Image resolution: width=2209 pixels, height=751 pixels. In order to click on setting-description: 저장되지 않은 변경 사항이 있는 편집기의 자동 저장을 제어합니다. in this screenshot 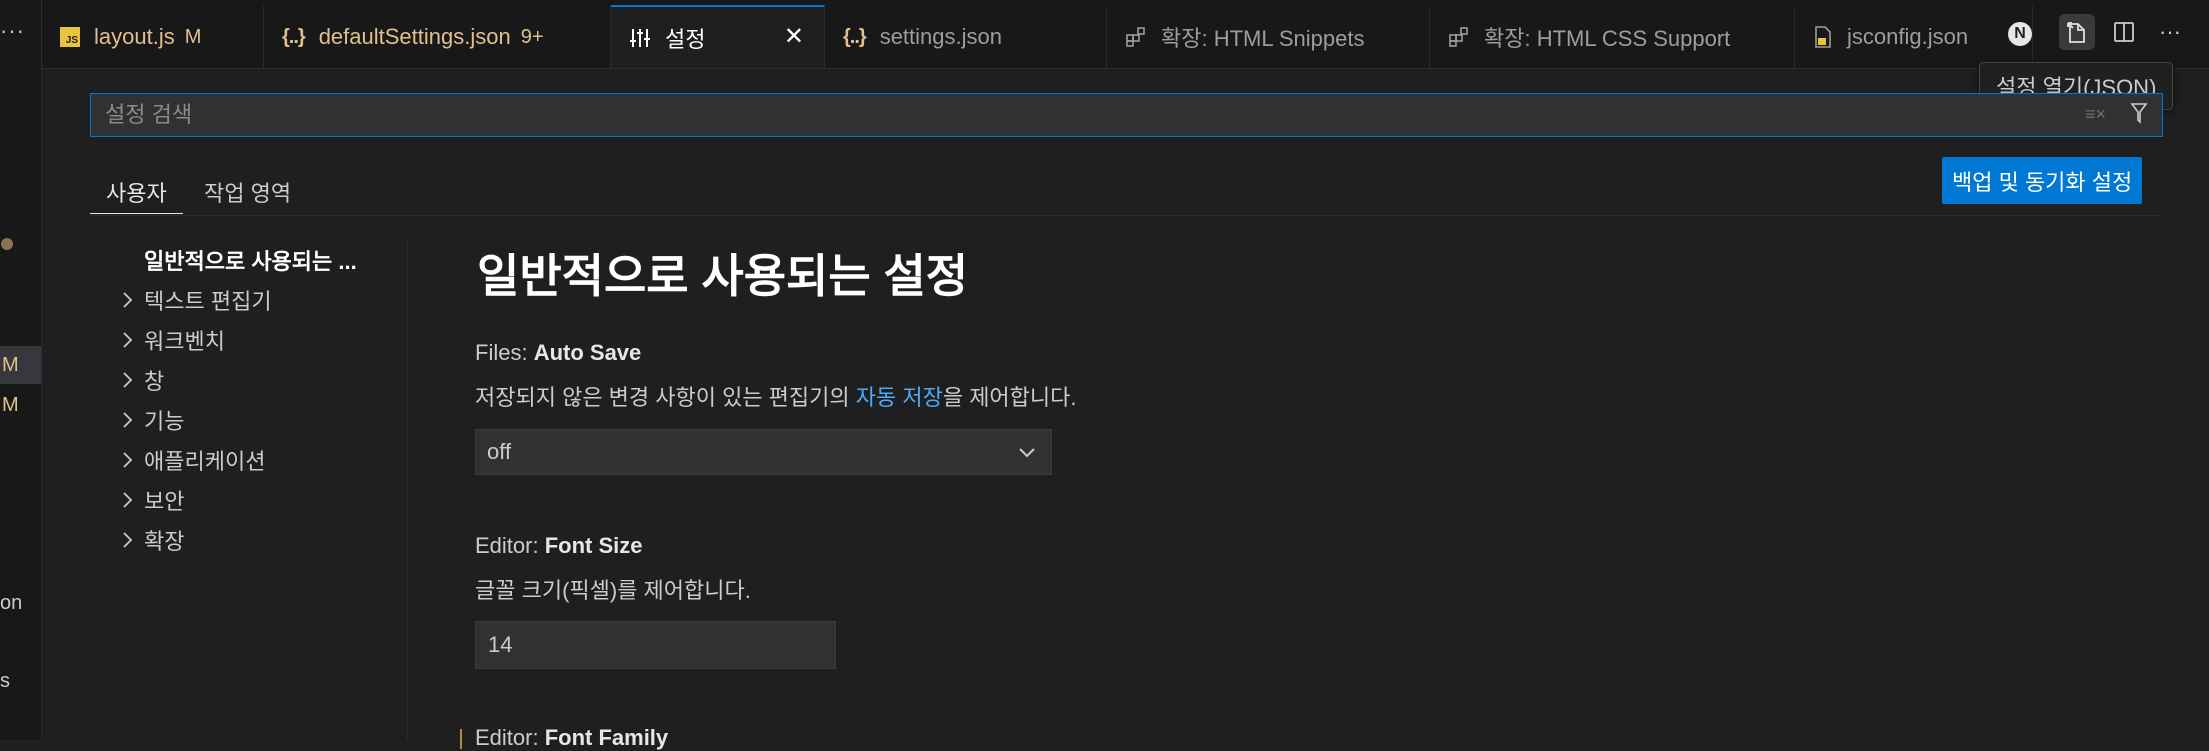, I will do `click(776, 396)`.